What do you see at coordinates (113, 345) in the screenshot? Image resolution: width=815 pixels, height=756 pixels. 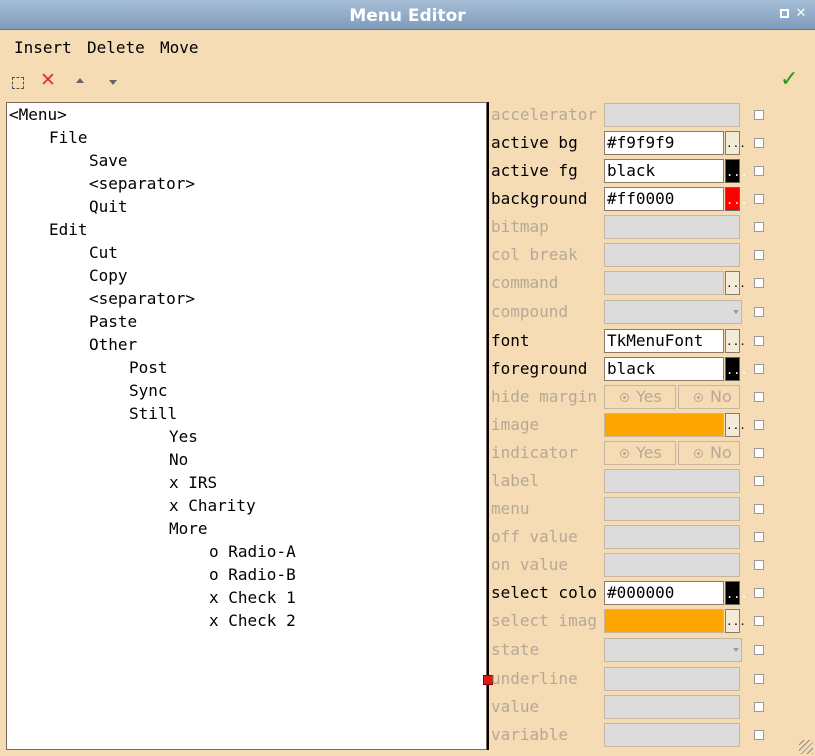 I see `tree-node: Other` at bounding box center [113, 345].